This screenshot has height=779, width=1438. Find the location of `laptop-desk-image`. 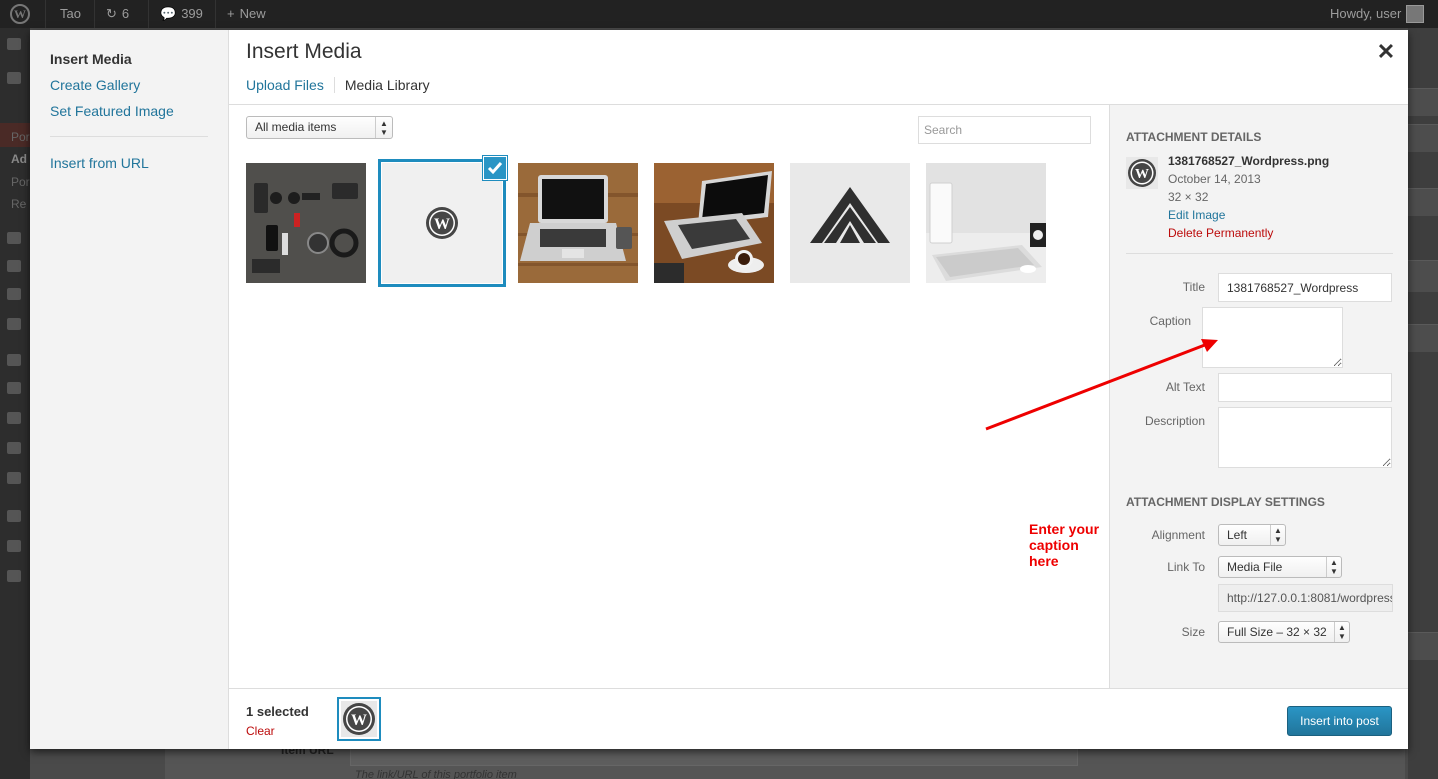

laptop-desk-image is located at coordinates (578, 223).